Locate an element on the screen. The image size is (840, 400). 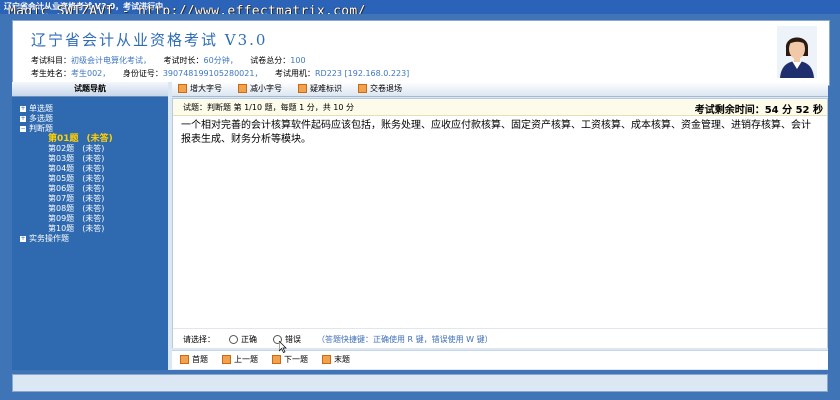
total-score-value: 100 is located at coordinates (298, 60).